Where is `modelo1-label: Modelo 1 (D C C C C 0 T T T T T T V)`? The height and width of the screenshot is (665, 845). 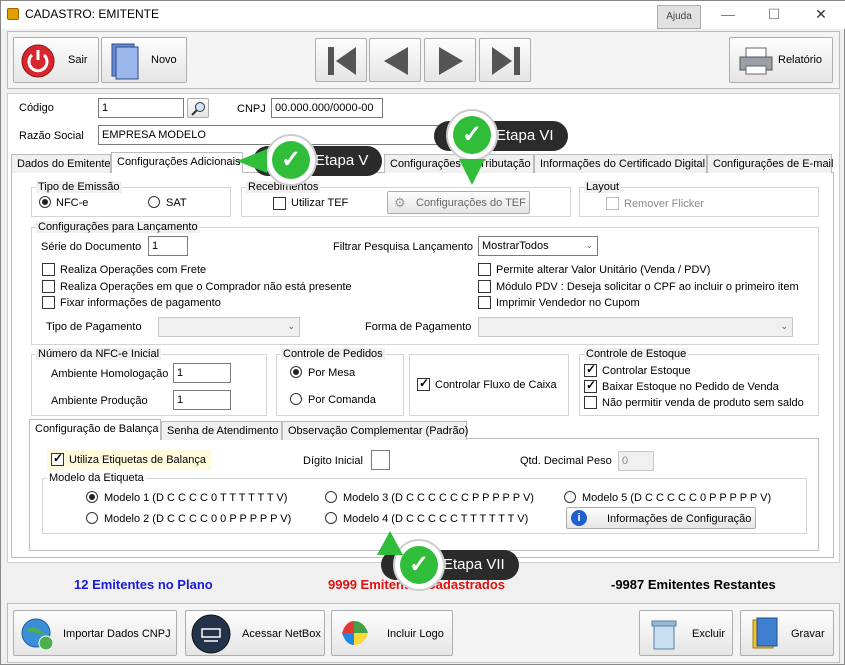 modelo1-label: Modelo 1 (D C C C C 0 T T T T T T V) is located at coordinates (196, 498).